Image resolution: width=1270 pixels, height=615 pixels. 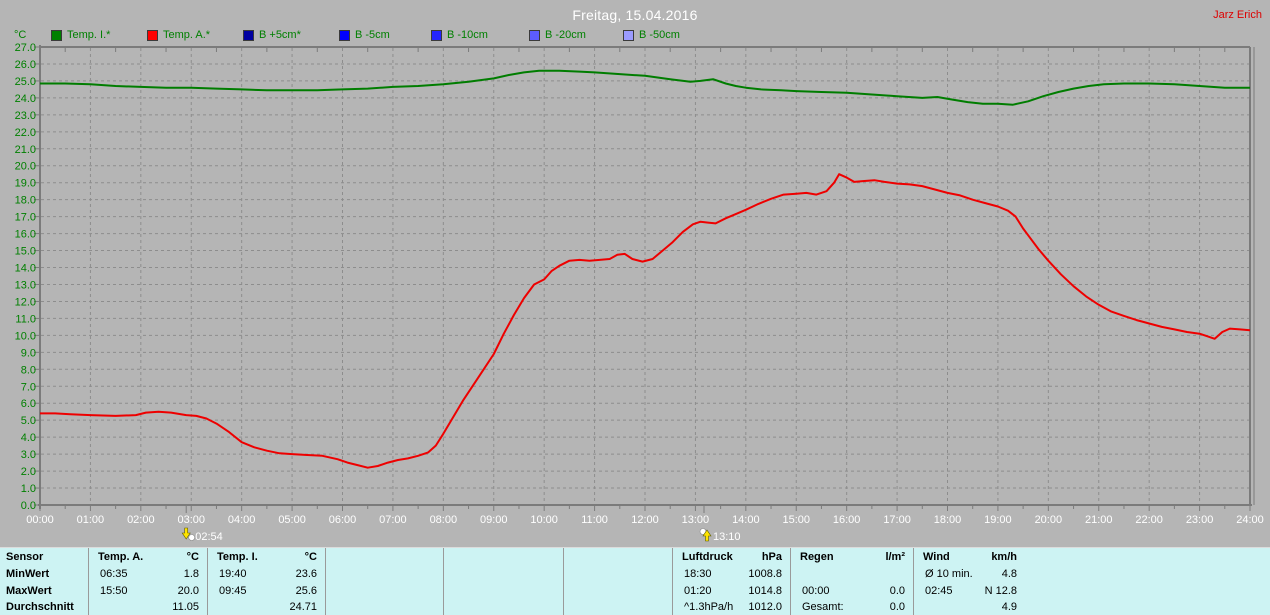 I want to click on x-tick-label: 14:00, so click(x=746, y=520).